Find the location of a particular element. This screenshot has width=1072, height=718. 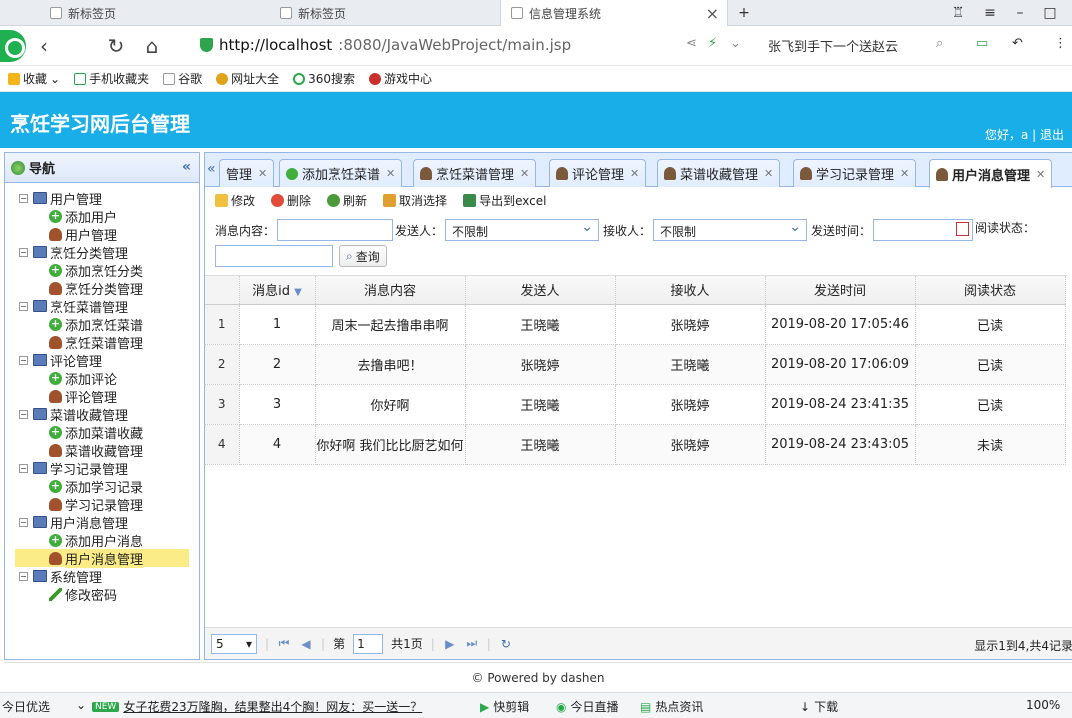

minimize-button: – is located at coordinates (1020, 13).